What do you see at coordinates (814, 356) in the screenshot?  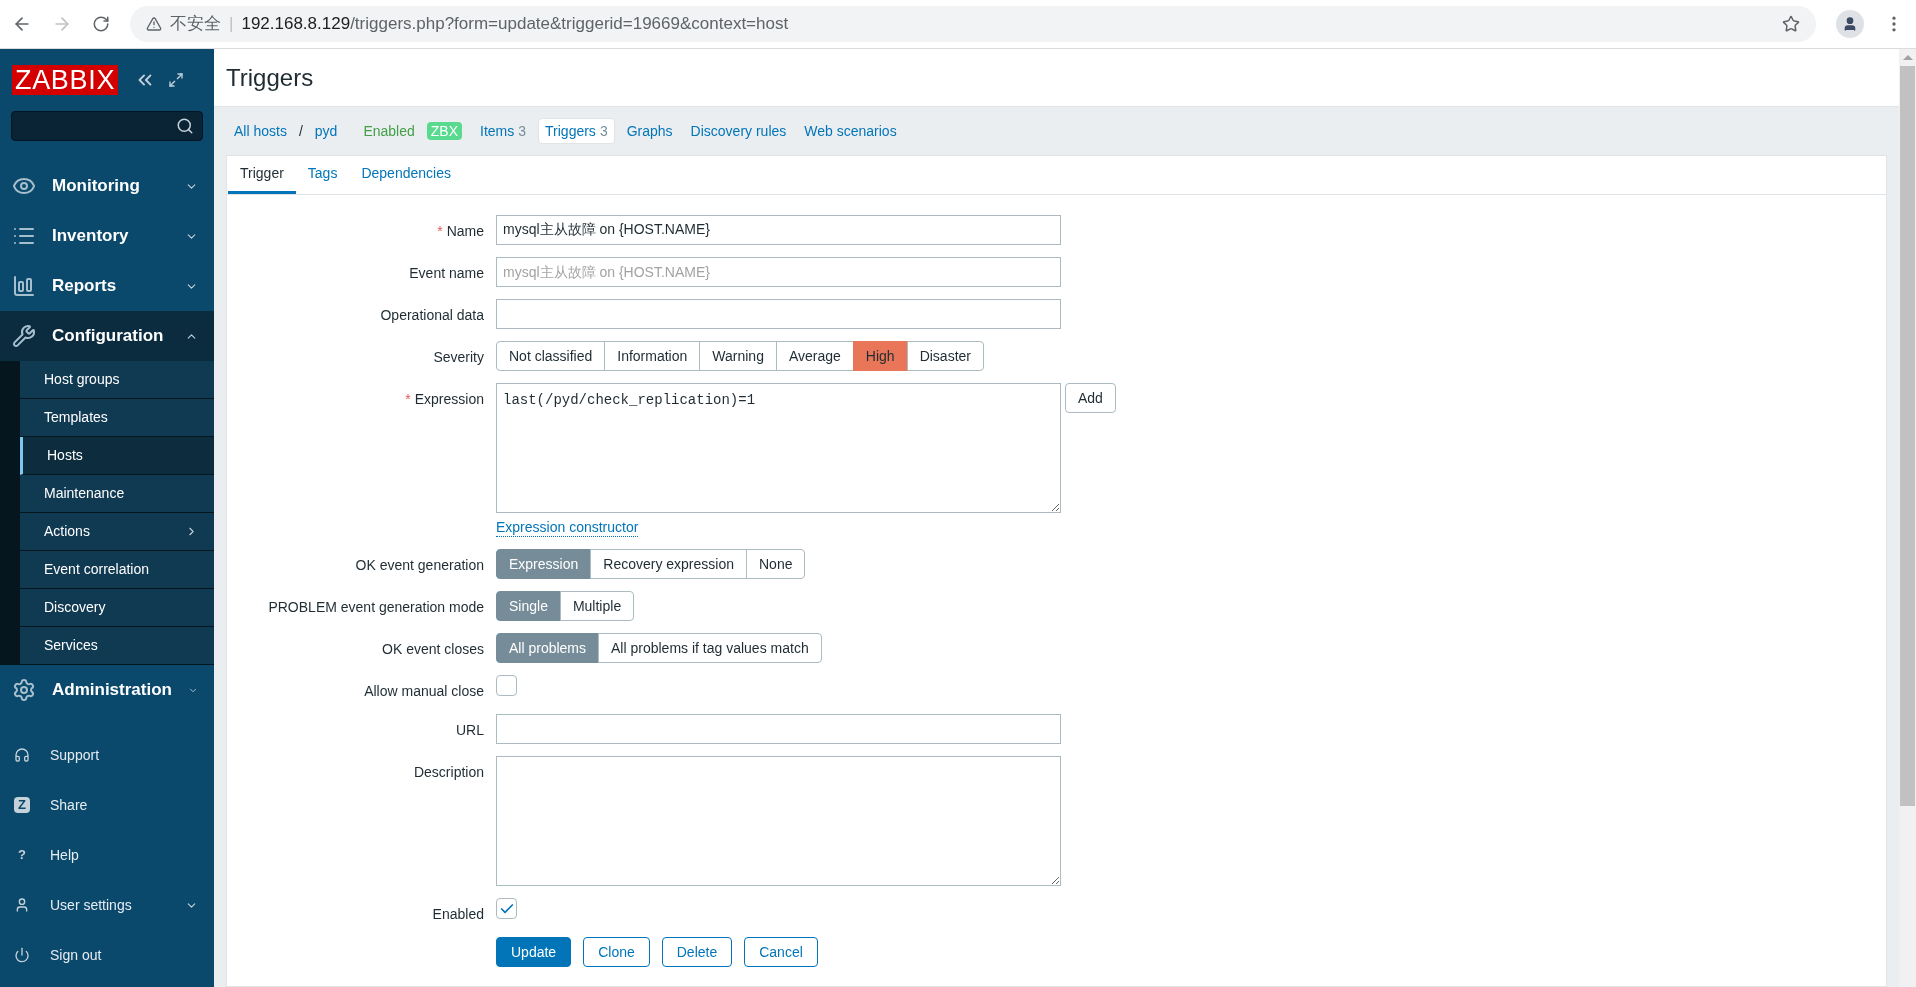 I see `segment-option: Average` at bounding box center [814, 356].